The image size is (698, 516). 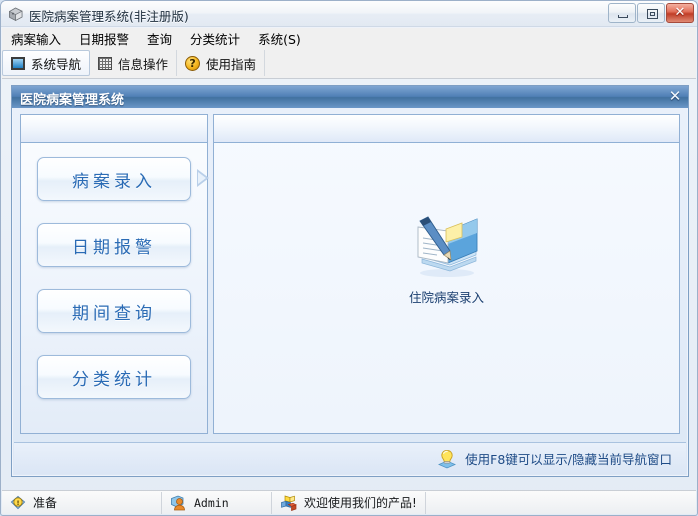 I want to click on panel-close-icon: ✕, so click(x=675, y=97).